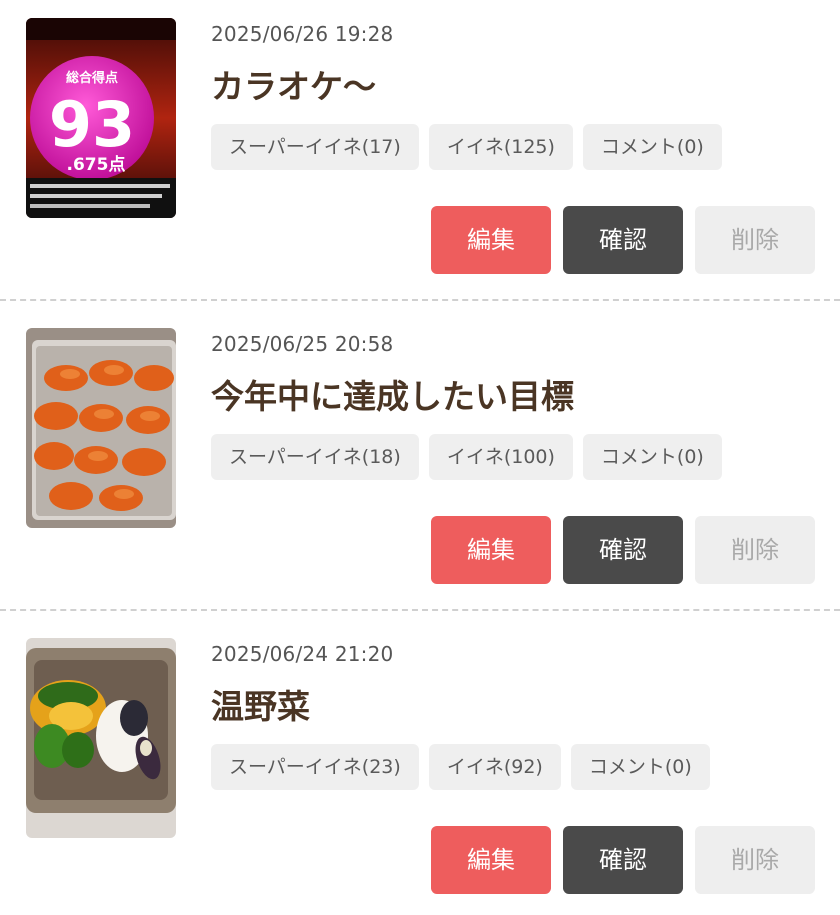  I want to click on post-date: 2025/06/26 19:28, so click(302, 34).